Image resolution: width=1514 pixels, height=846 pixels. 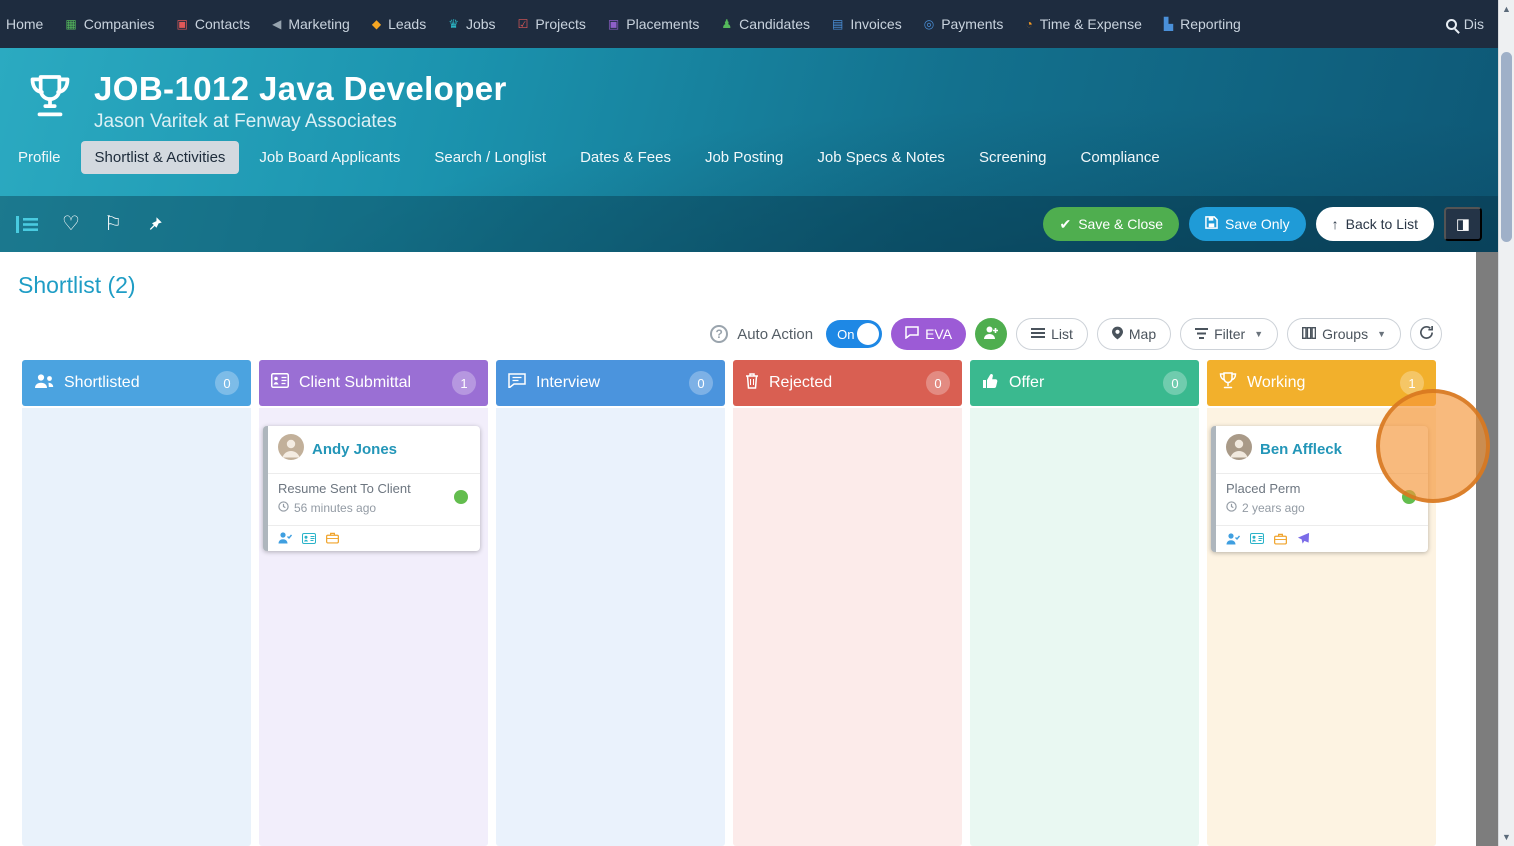 I want to click on column-body-rejected, so click(x=847, y=627).